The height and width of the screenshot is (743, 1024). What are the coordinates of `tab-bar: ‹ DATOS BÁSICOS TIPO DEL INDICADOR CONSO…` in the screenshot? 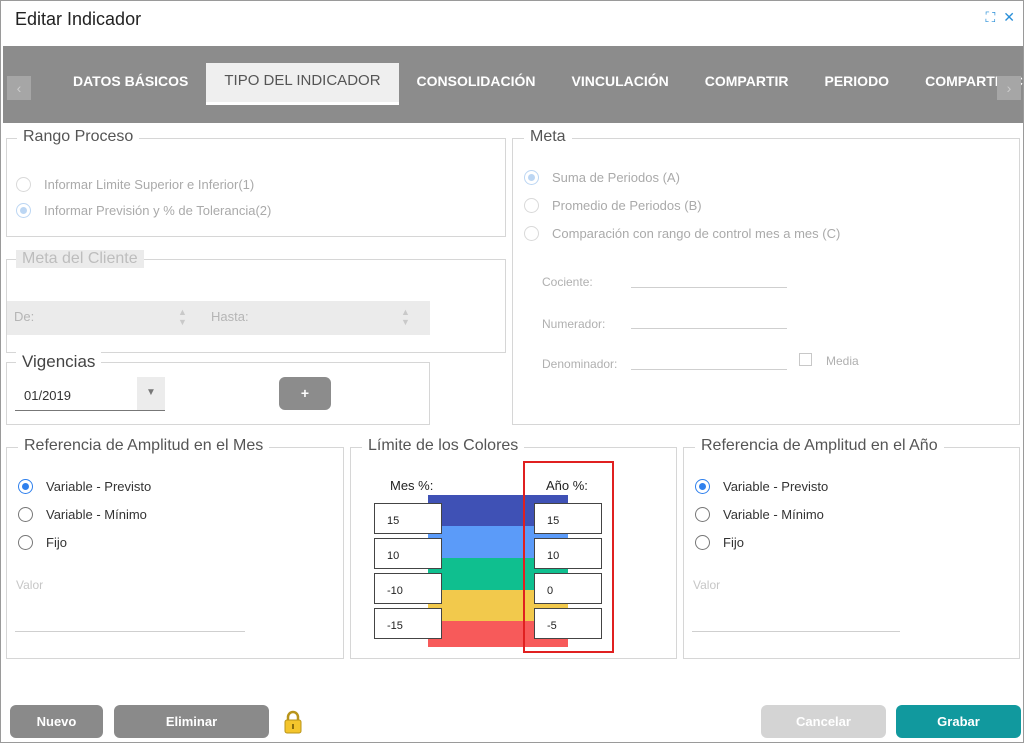 It's located at (513, 84).